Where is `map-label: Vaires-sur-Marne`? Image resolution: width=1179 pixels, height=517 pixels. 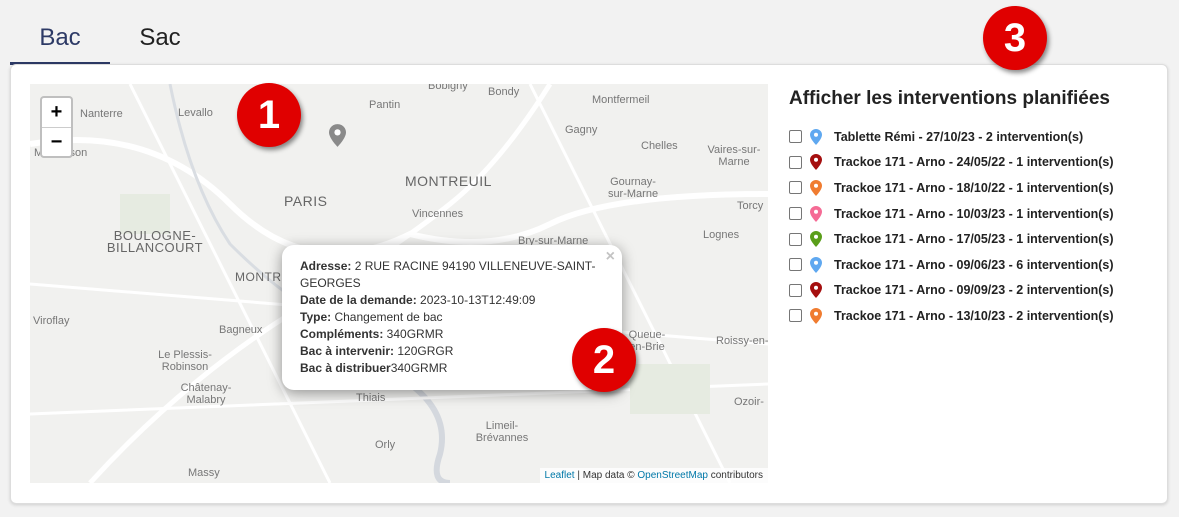
map-label: Vaires-sur-Marne is located at coordinates (734, 156).